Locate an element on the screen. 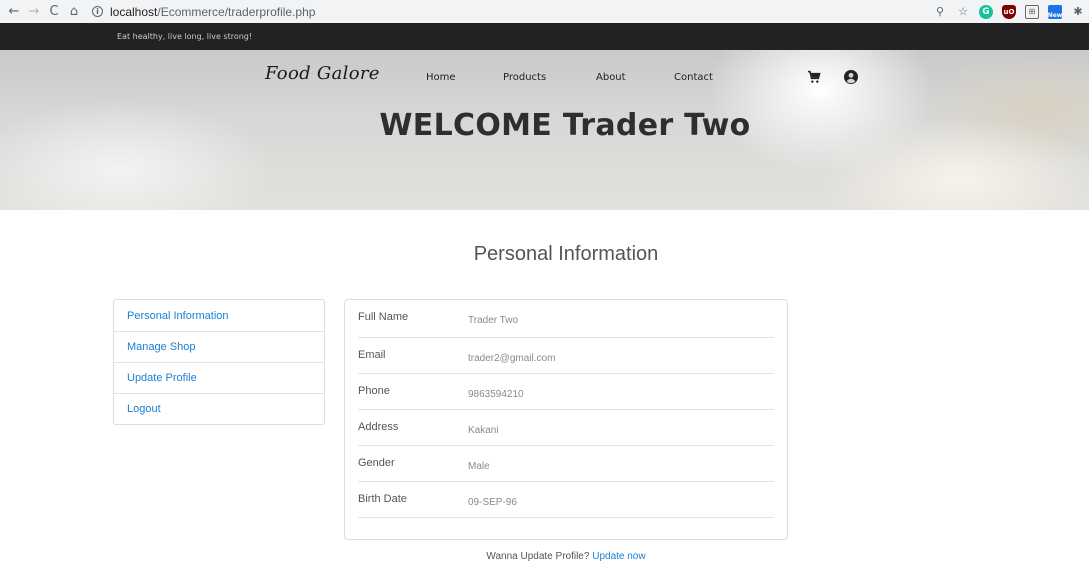 The width and height of the screenshot is (1089, 565). nav-contact-link: Contact is located at coordinates (693, 77).